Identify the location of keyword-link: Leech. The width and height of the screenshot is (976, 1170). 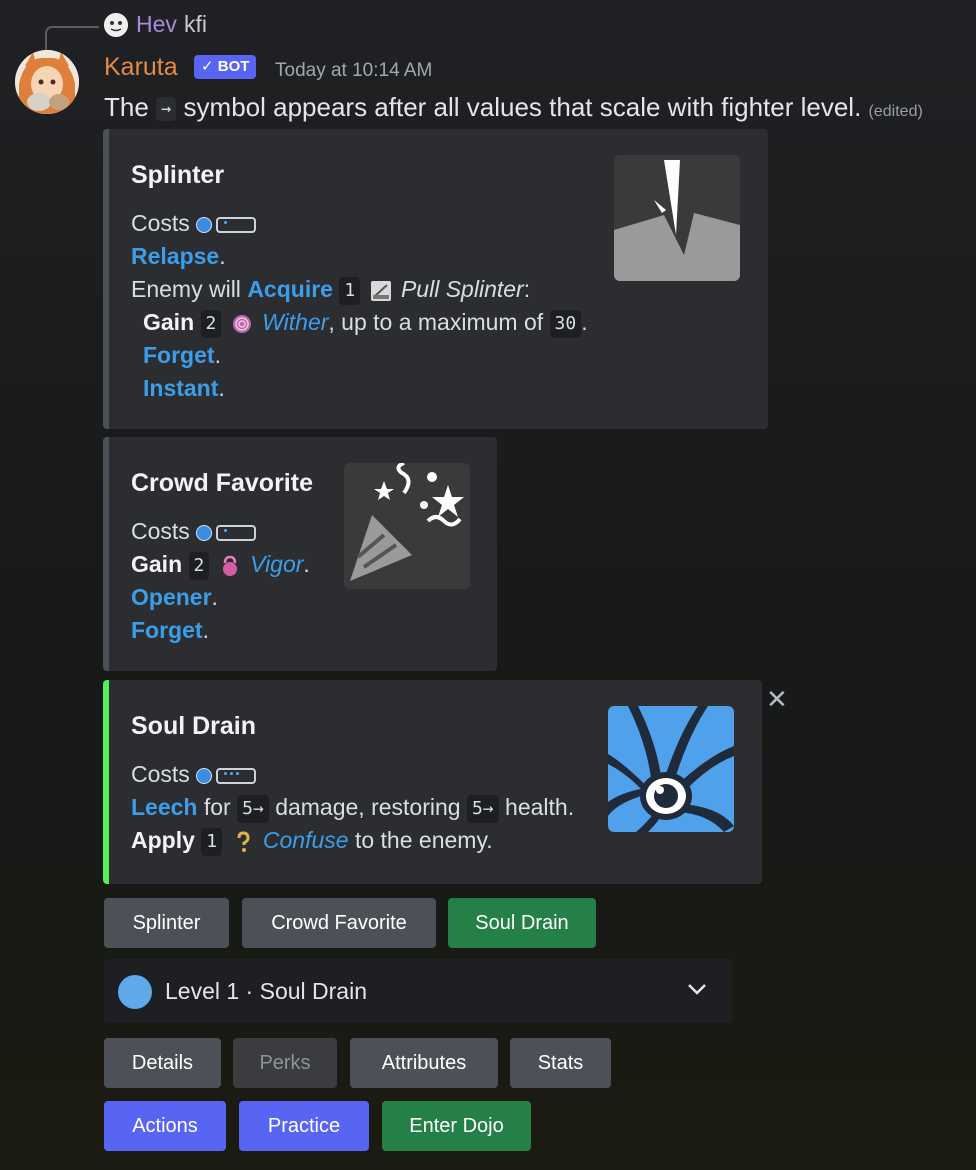
(164, 807).